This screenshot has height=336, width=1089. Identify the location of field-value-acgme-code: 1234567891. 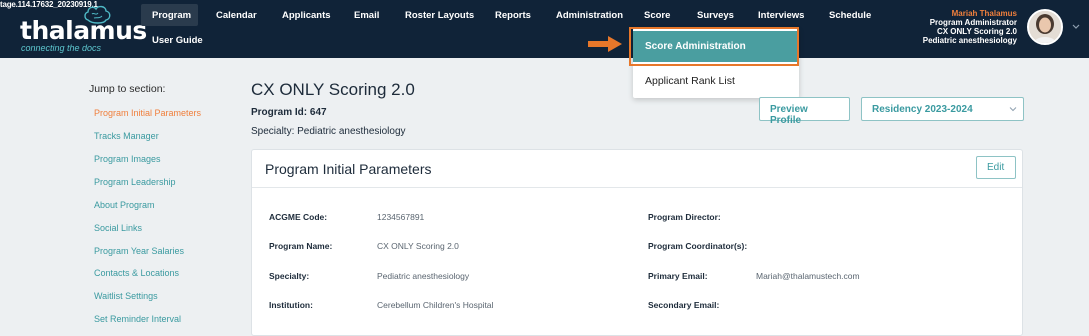
(401, 217).